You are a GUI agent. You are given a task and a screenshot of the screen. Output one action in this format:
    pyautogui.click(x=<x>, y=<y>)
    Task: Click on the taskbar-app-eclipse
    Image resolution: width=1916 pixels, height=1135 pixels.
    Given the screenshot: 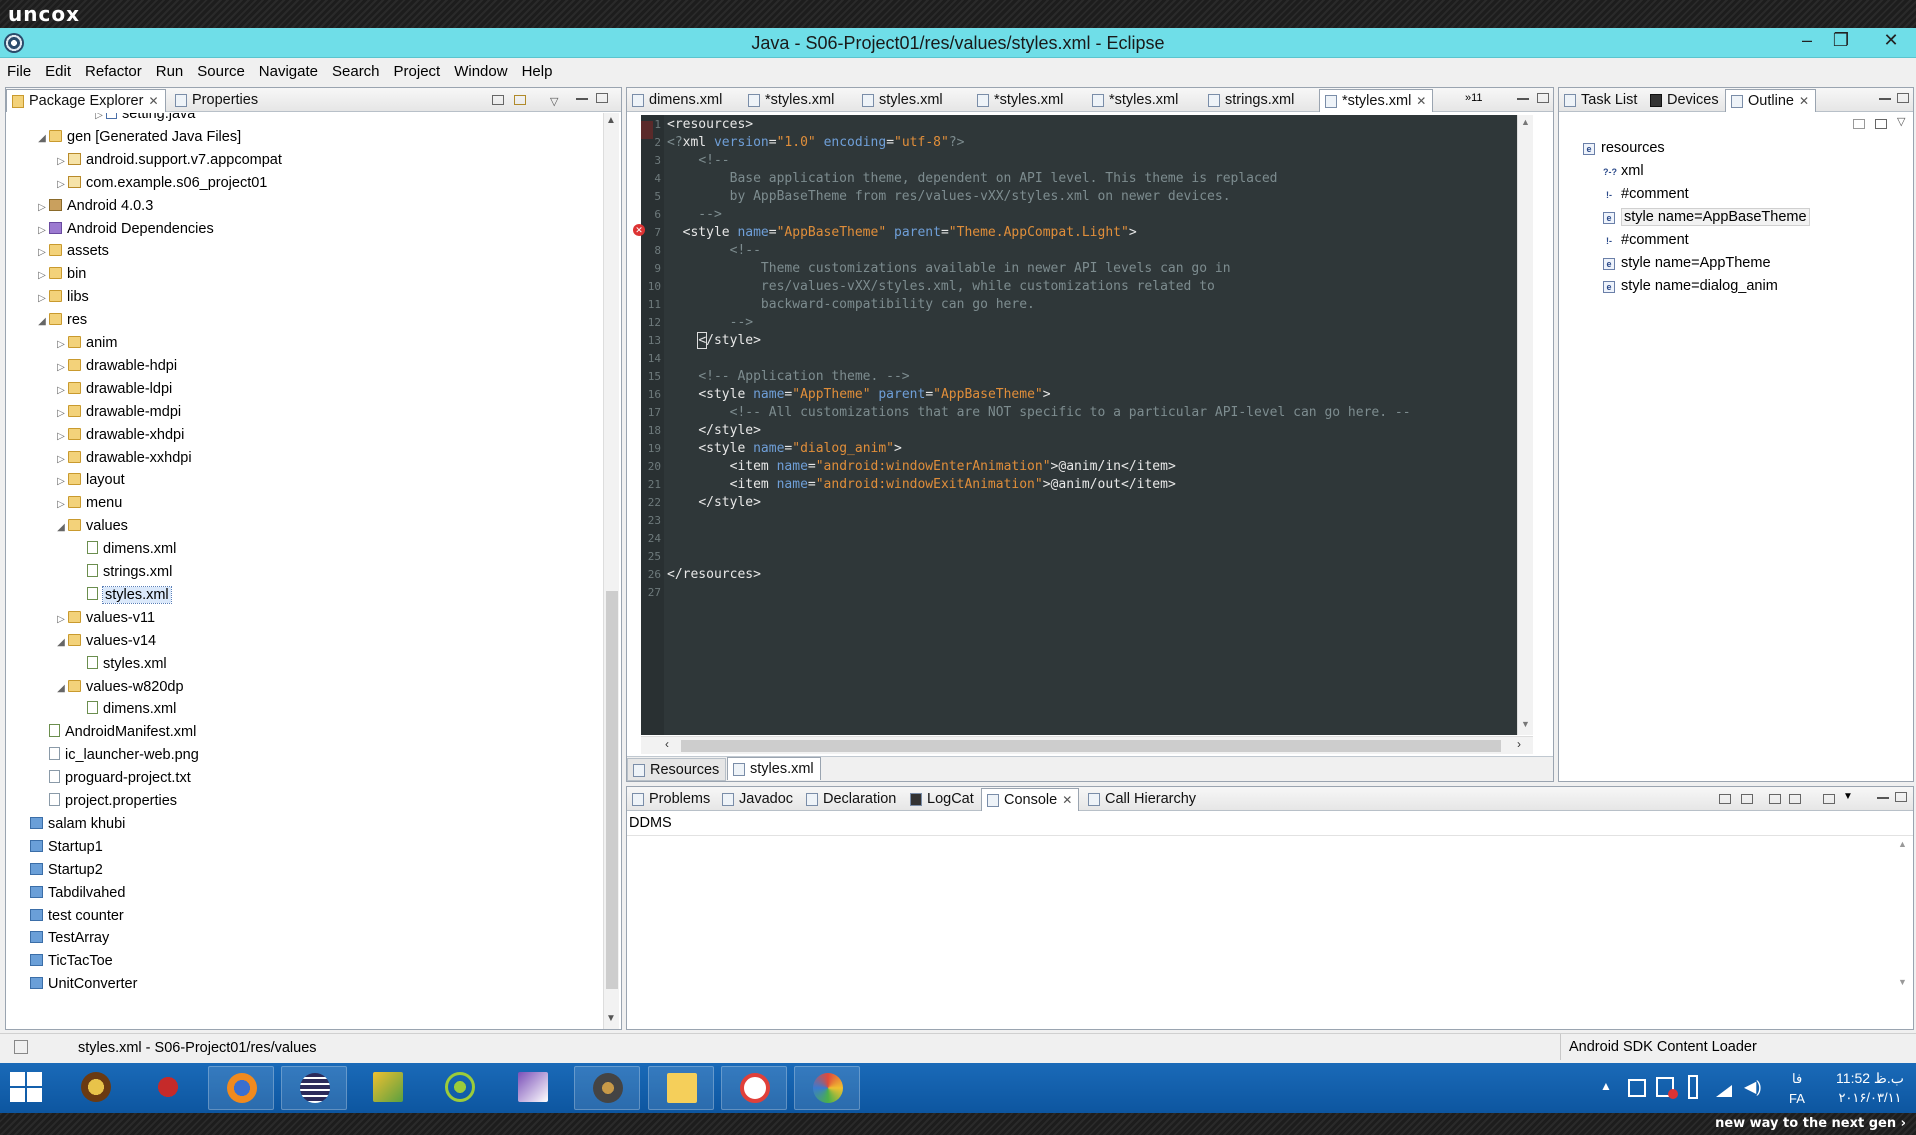 What is the action you would take?
    pyautogui.click(x=314, y=1088)
    